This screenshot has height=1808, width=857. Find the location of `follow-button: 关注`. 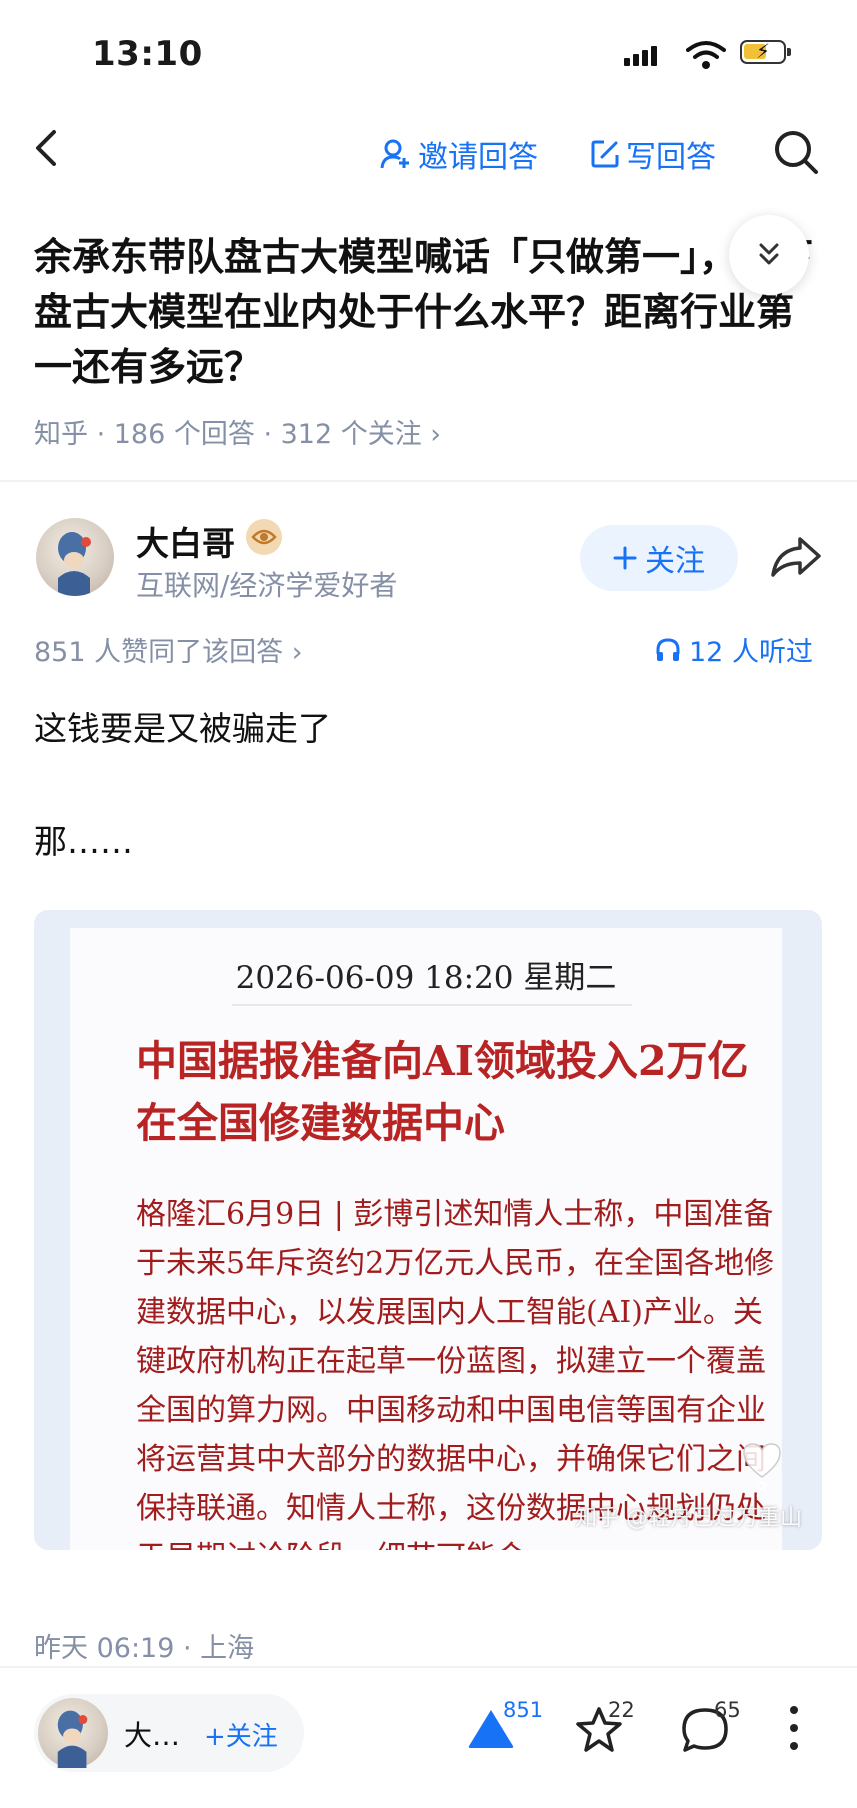

follow-button: 关注 is located at coordinates (659, 558).